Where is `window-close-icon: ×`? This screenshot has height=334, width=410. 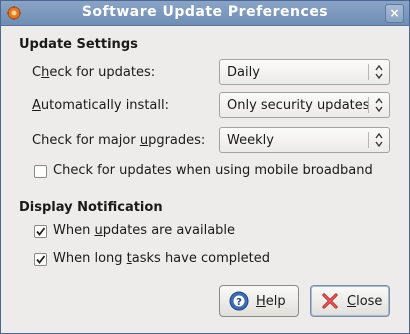
window-close-icon: × is located at coordinates (394, 13).